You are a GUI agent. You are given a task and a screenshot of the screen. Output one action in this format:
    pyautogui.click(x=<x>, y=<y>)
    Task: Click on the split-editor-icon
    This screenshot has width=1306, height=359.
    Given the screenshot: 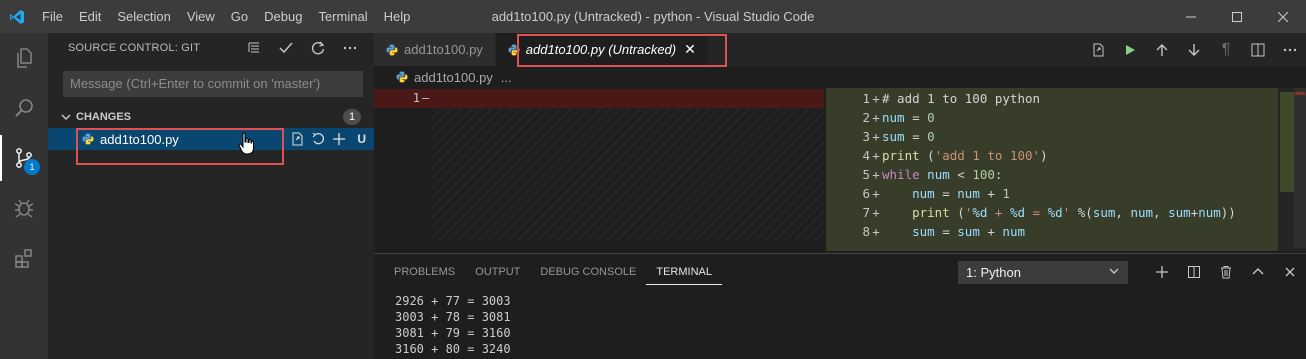 What is the action you would take?
    pyautogui.click(x=1258, y=49)
    